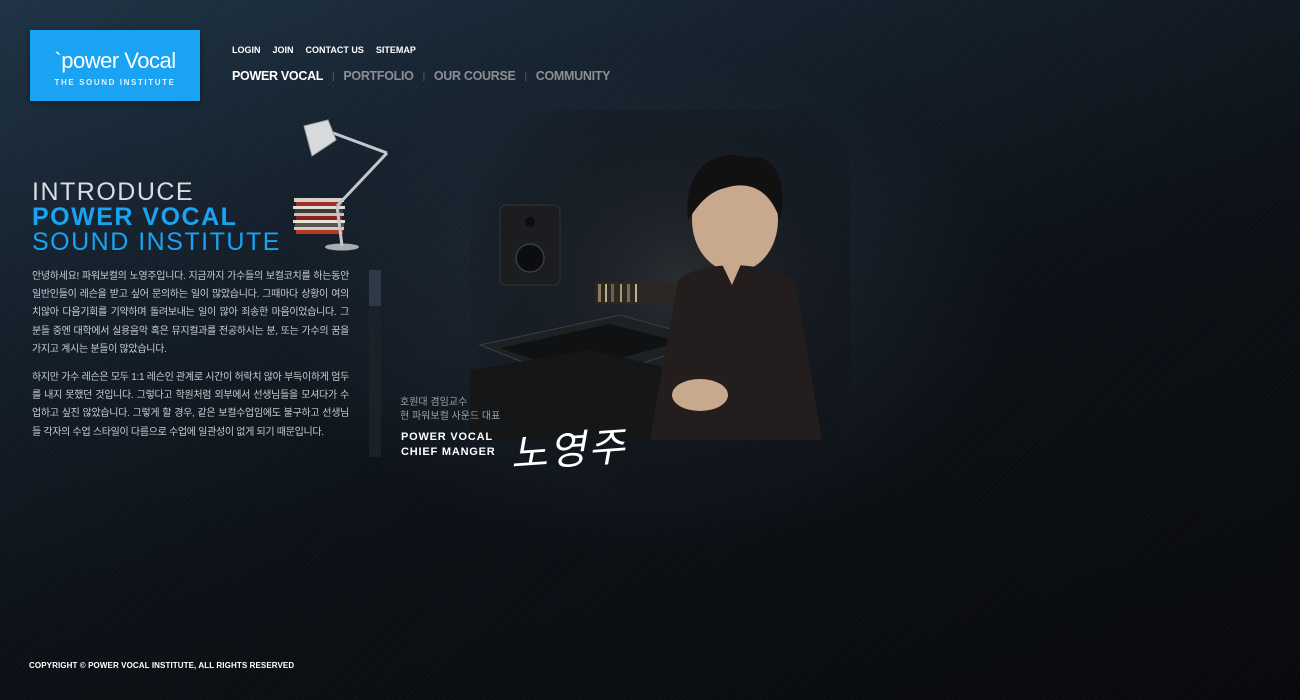 The height and width of the screenshot is (700, 1300). I want to click on contact-us-link: CONTACT US, so click(335, 50).